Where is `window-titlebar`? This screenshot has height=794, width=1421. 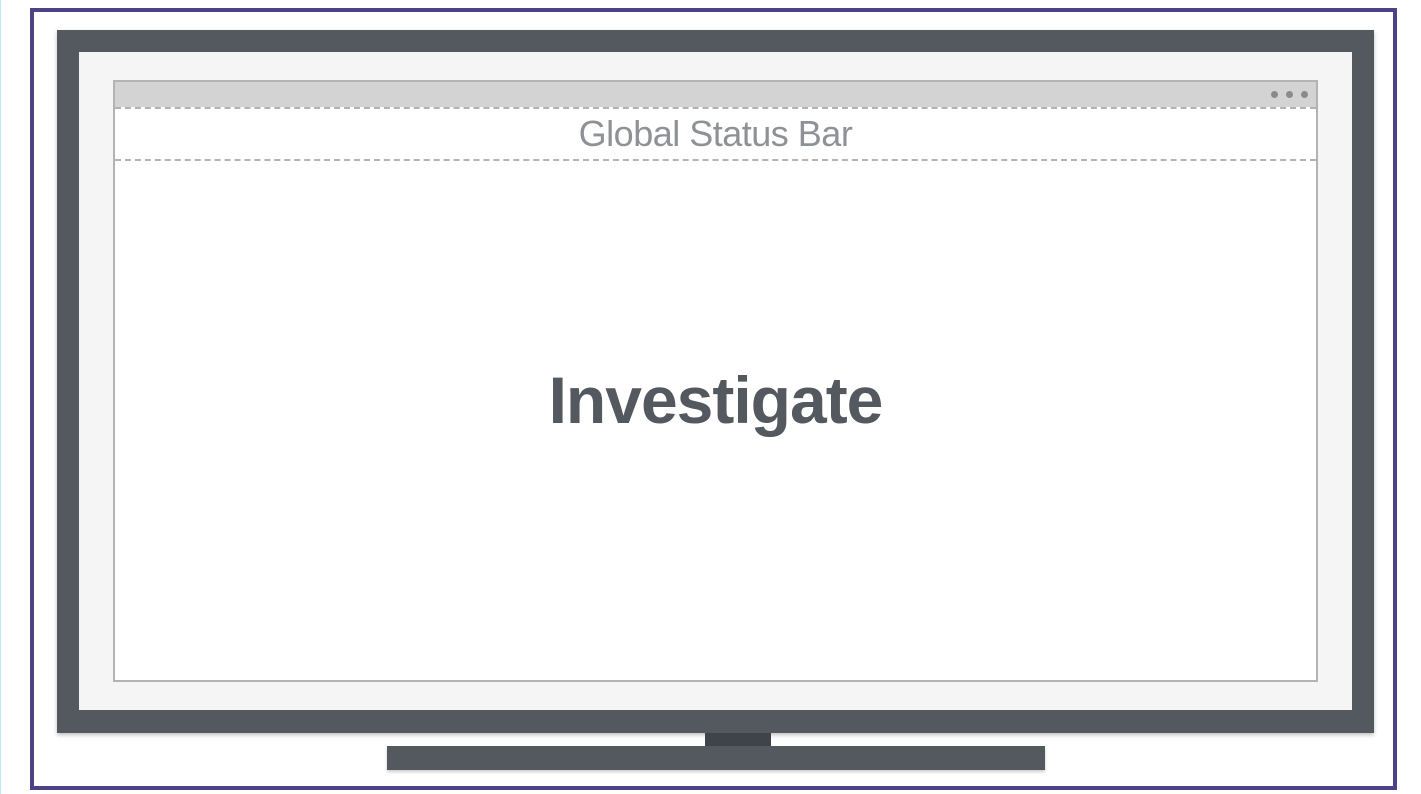 window-titlebar is located at coordinates (715, 94).